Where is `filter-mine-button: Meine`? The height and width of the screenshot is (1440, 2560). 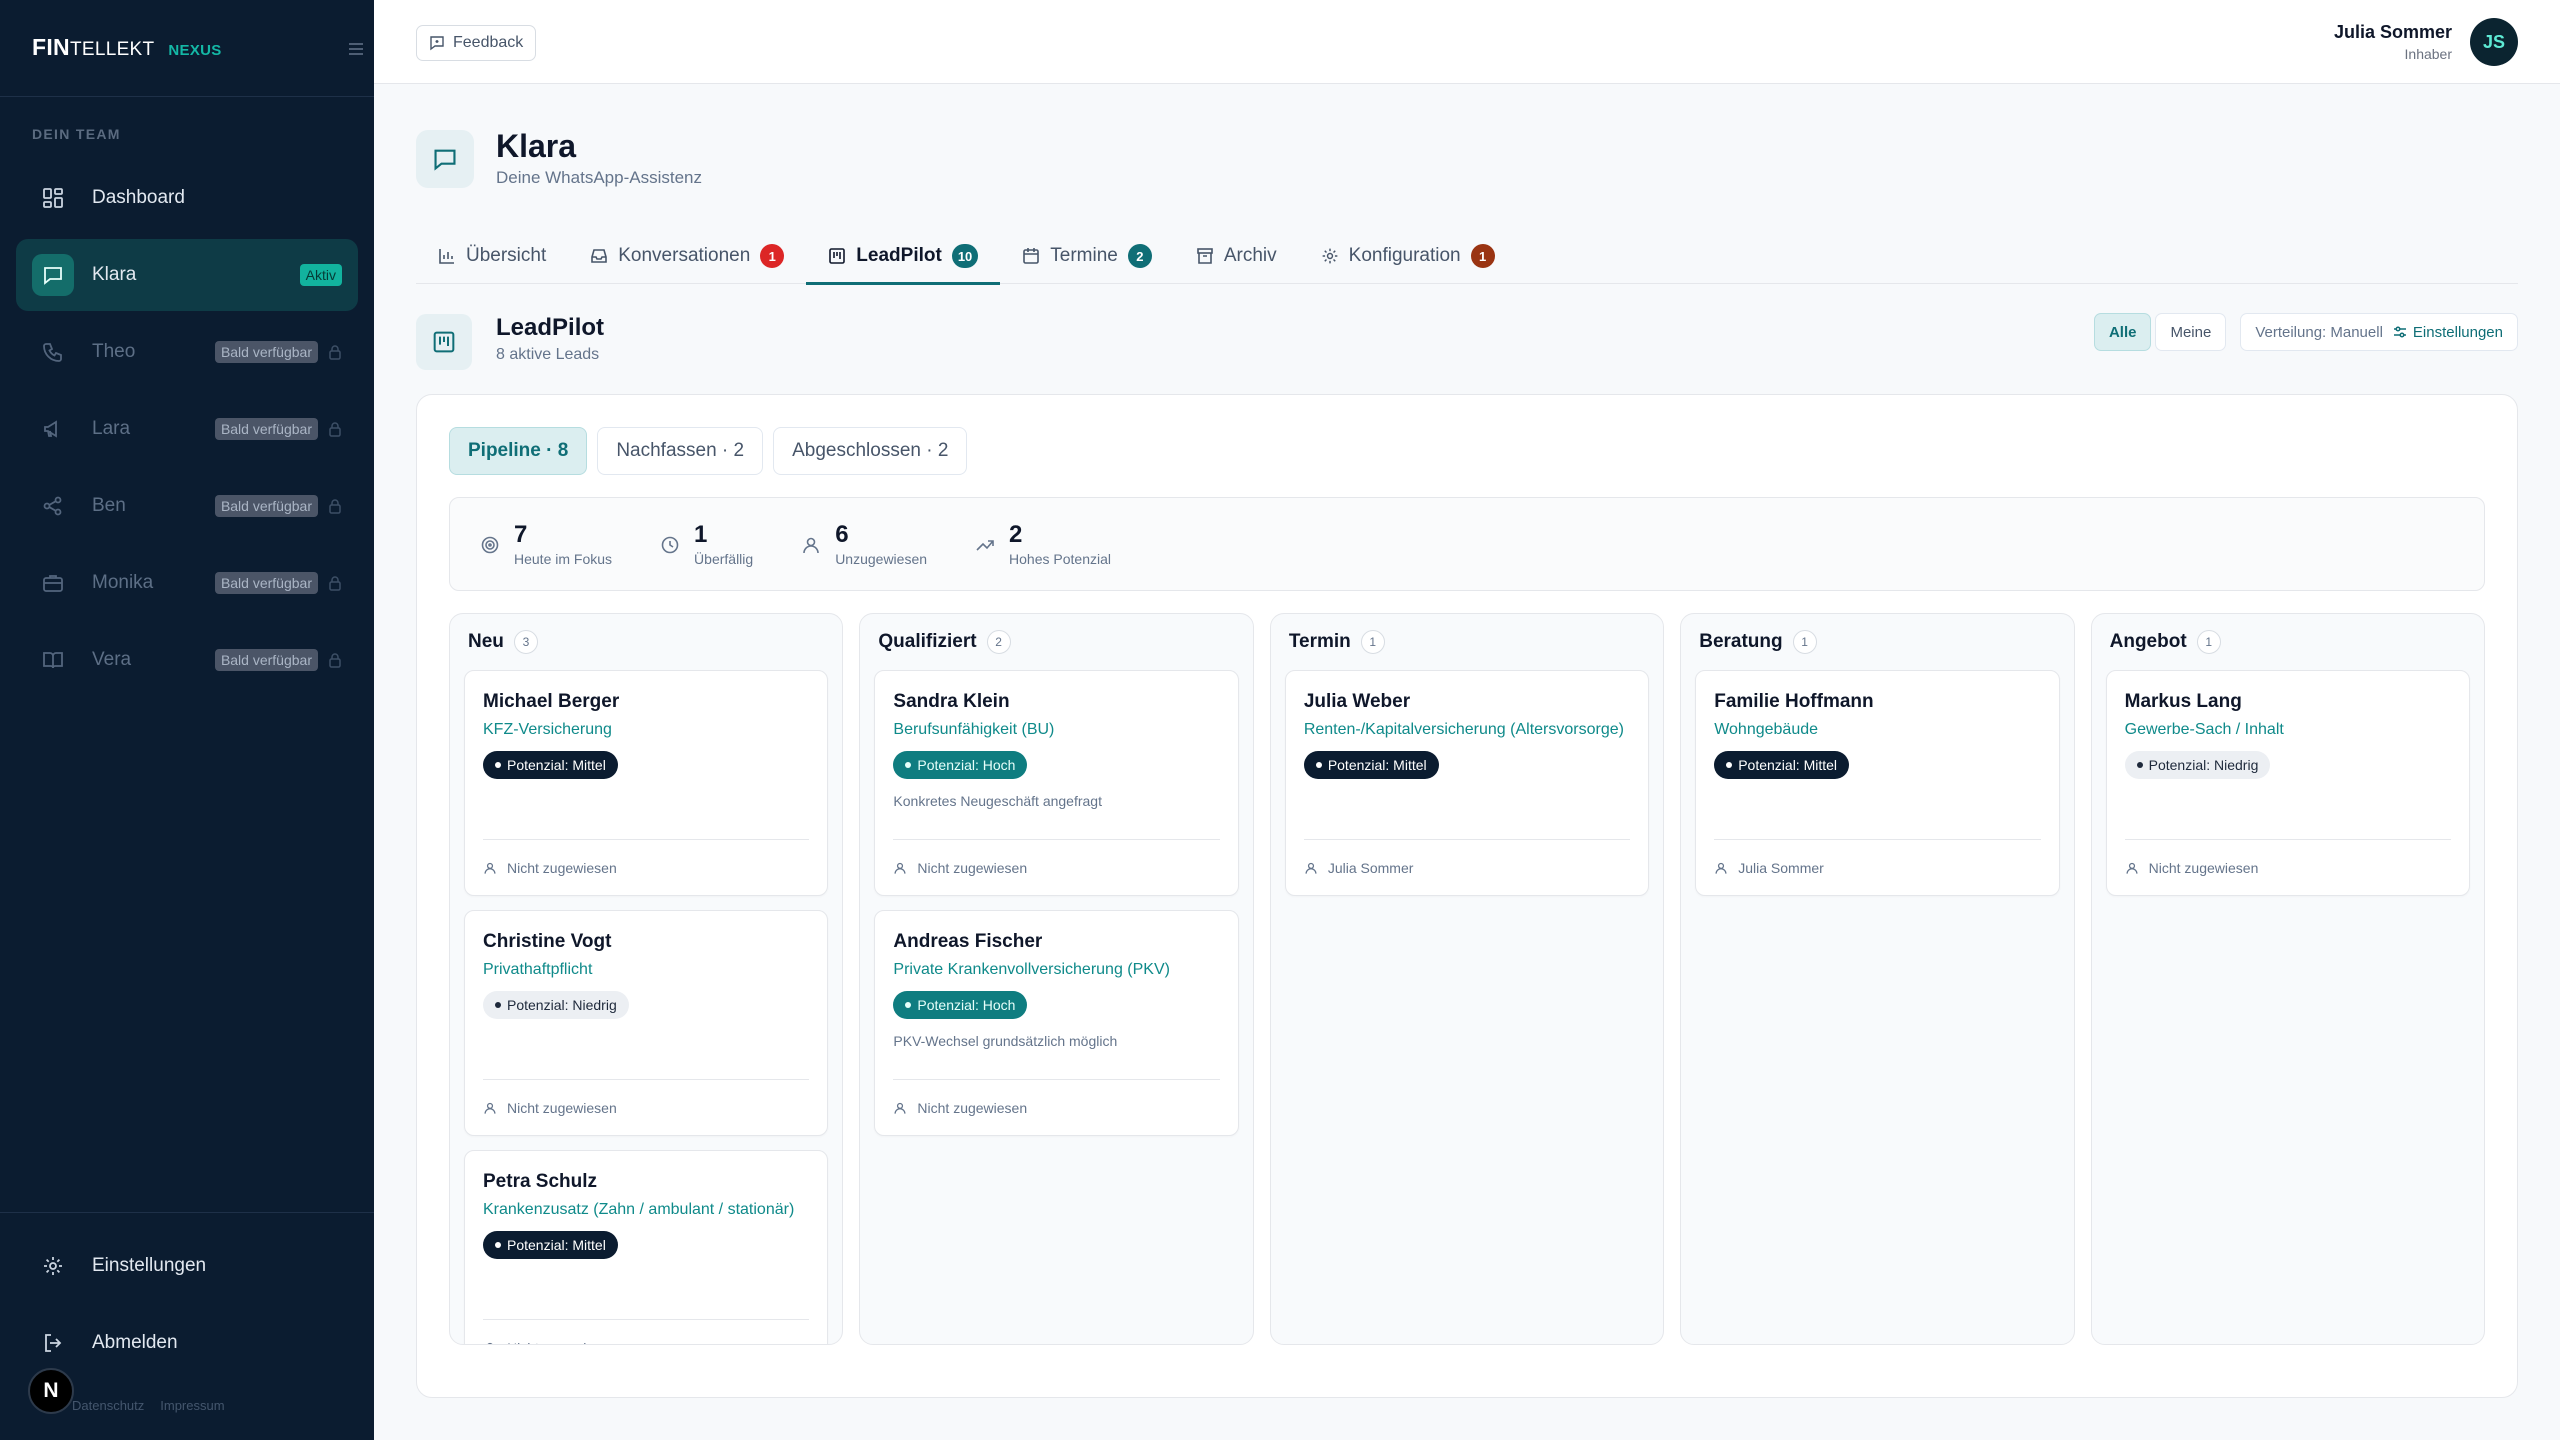
filter-mine-button: Meine is located at coordinates (2191, 332).